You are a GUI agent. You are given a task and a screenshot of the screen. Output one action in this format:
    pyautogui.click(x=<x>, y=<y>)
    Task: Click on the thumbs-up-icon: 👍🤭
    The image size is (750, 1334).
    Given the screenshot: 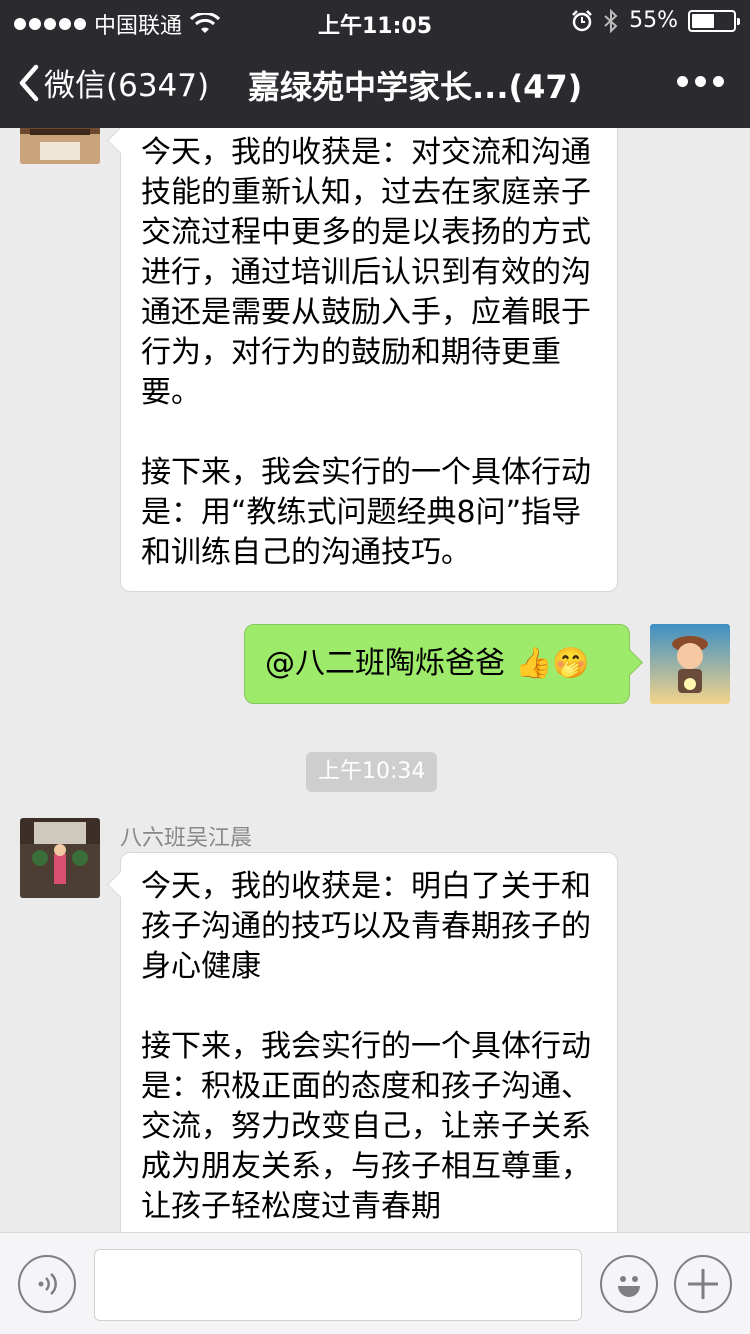 What is the action you would take?
    pyautogui.click(x=552, y=663)
    